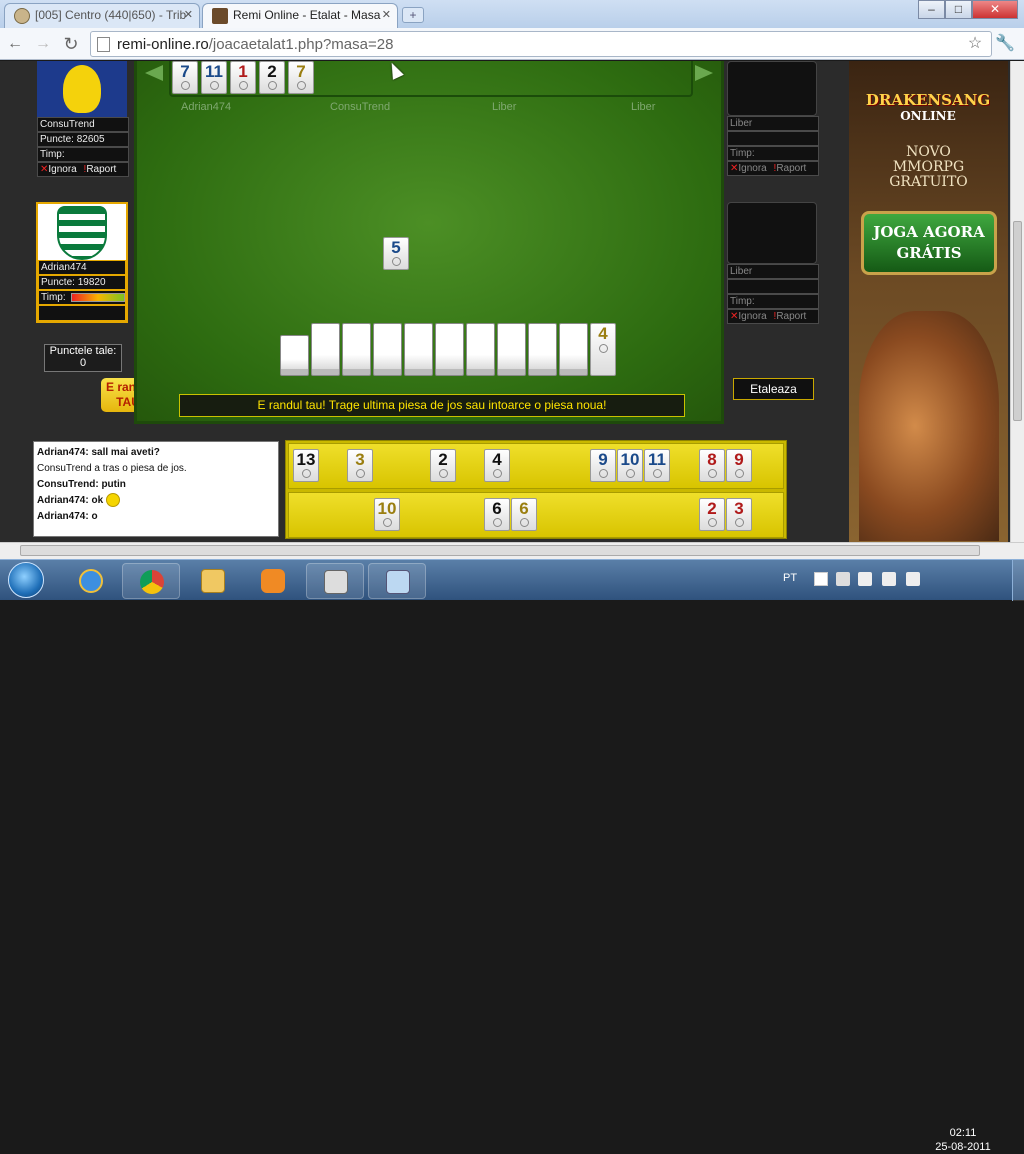  Describe the element at coordinates (91, 581) in the screenshot. I see `taskbar-ie` at that location.